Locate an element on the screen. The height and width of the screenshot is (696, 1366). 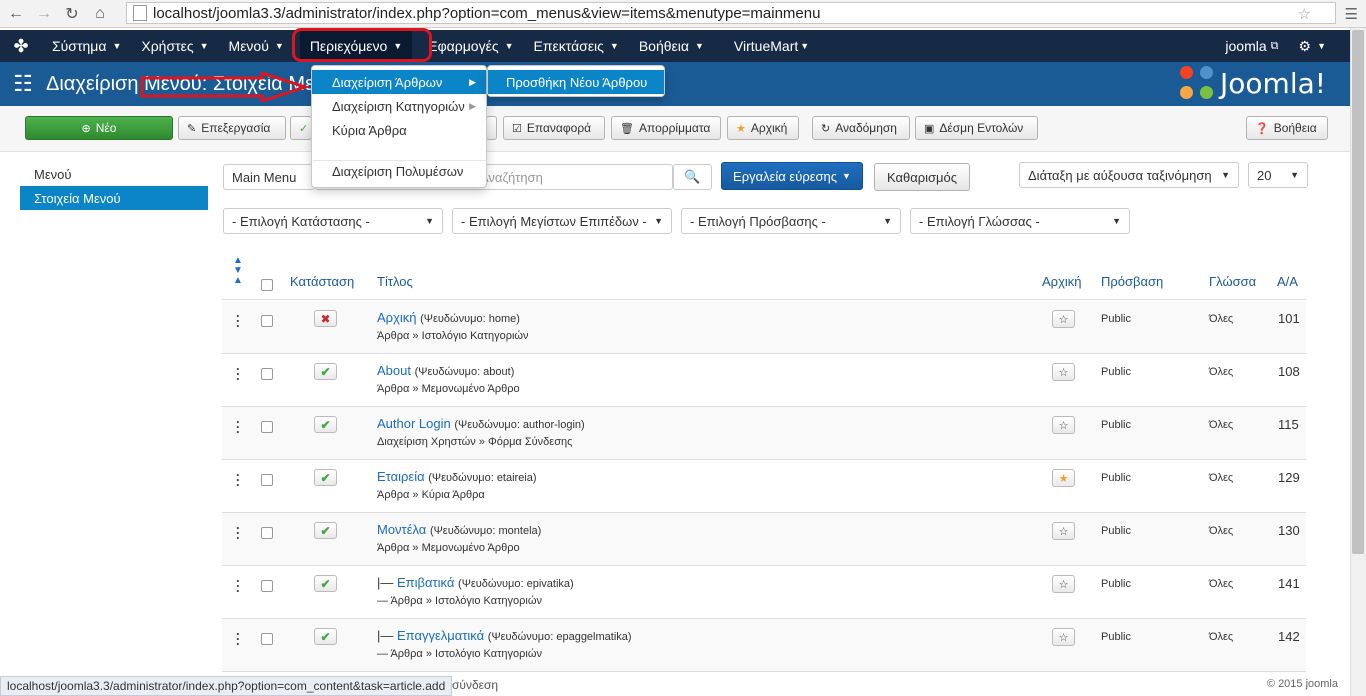
row-title-link: Επιβατικά is located at coordinates (425, 582).